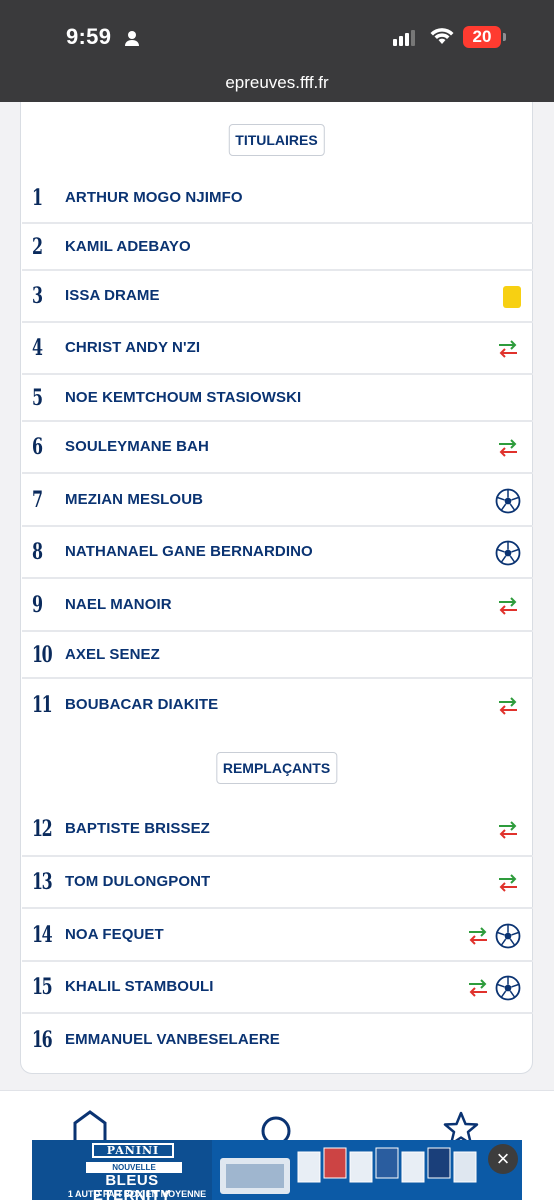 The width and height of the screenshot is (554, 1200). What do you see at coordinates (112, 654) in the screenshot?
I see `player-name: AXEL SENEZ` at bounding box center [112, 654].